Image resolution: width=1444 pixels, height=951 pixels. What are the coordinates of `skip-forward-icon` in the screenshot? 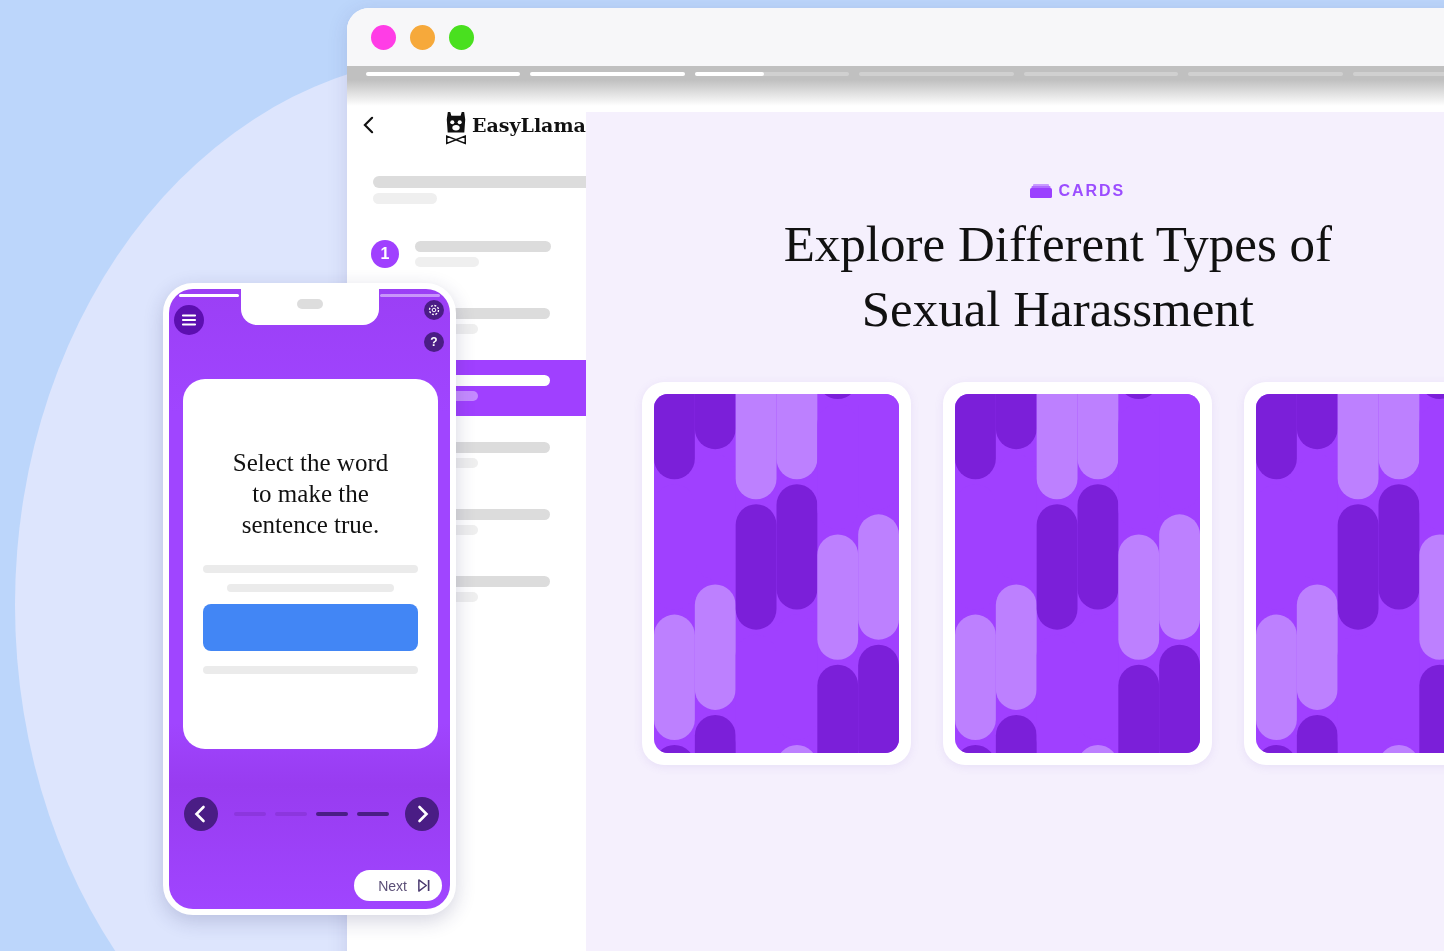 It's located at (423, 885).